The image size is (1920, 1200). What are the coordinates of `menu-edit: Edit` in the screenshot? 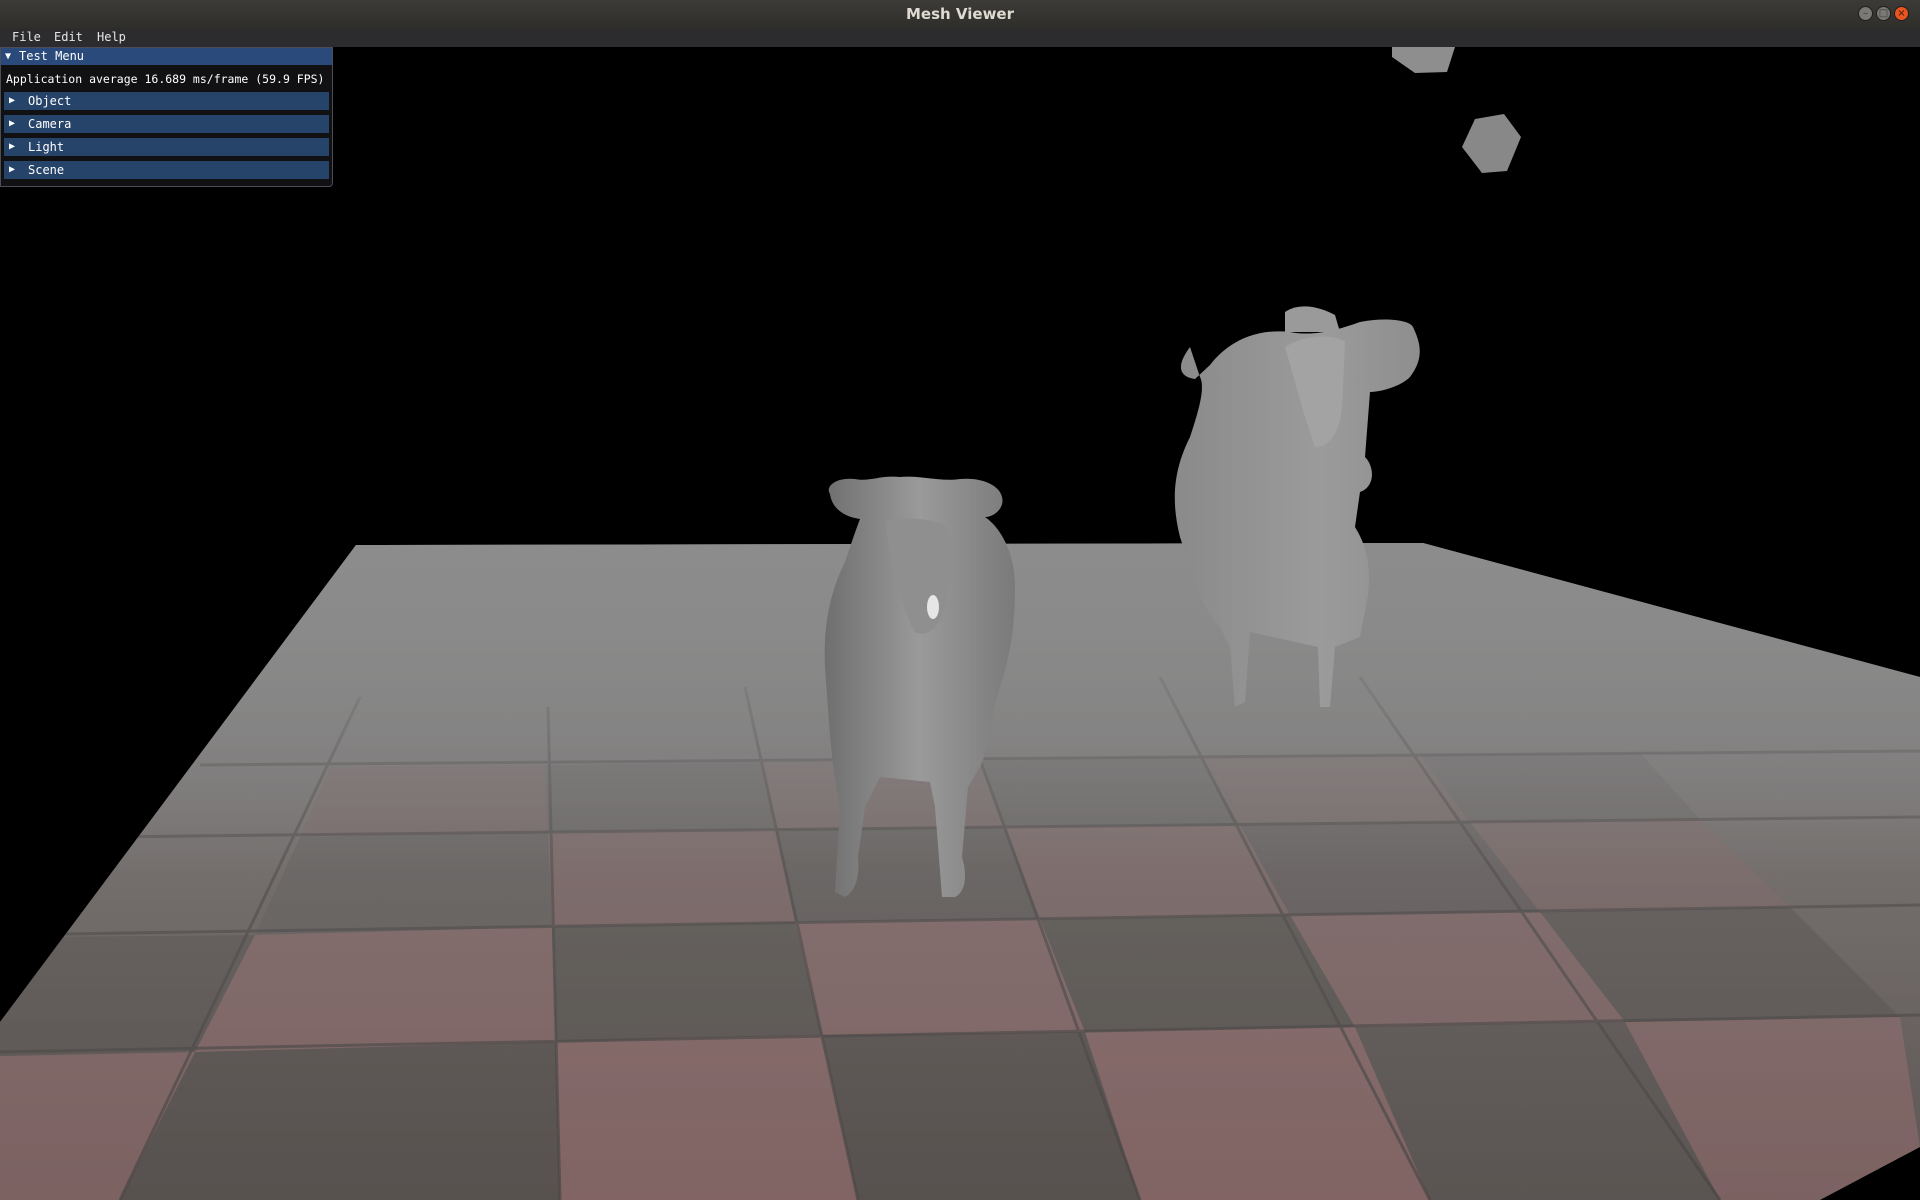 It's located at (68, 37).